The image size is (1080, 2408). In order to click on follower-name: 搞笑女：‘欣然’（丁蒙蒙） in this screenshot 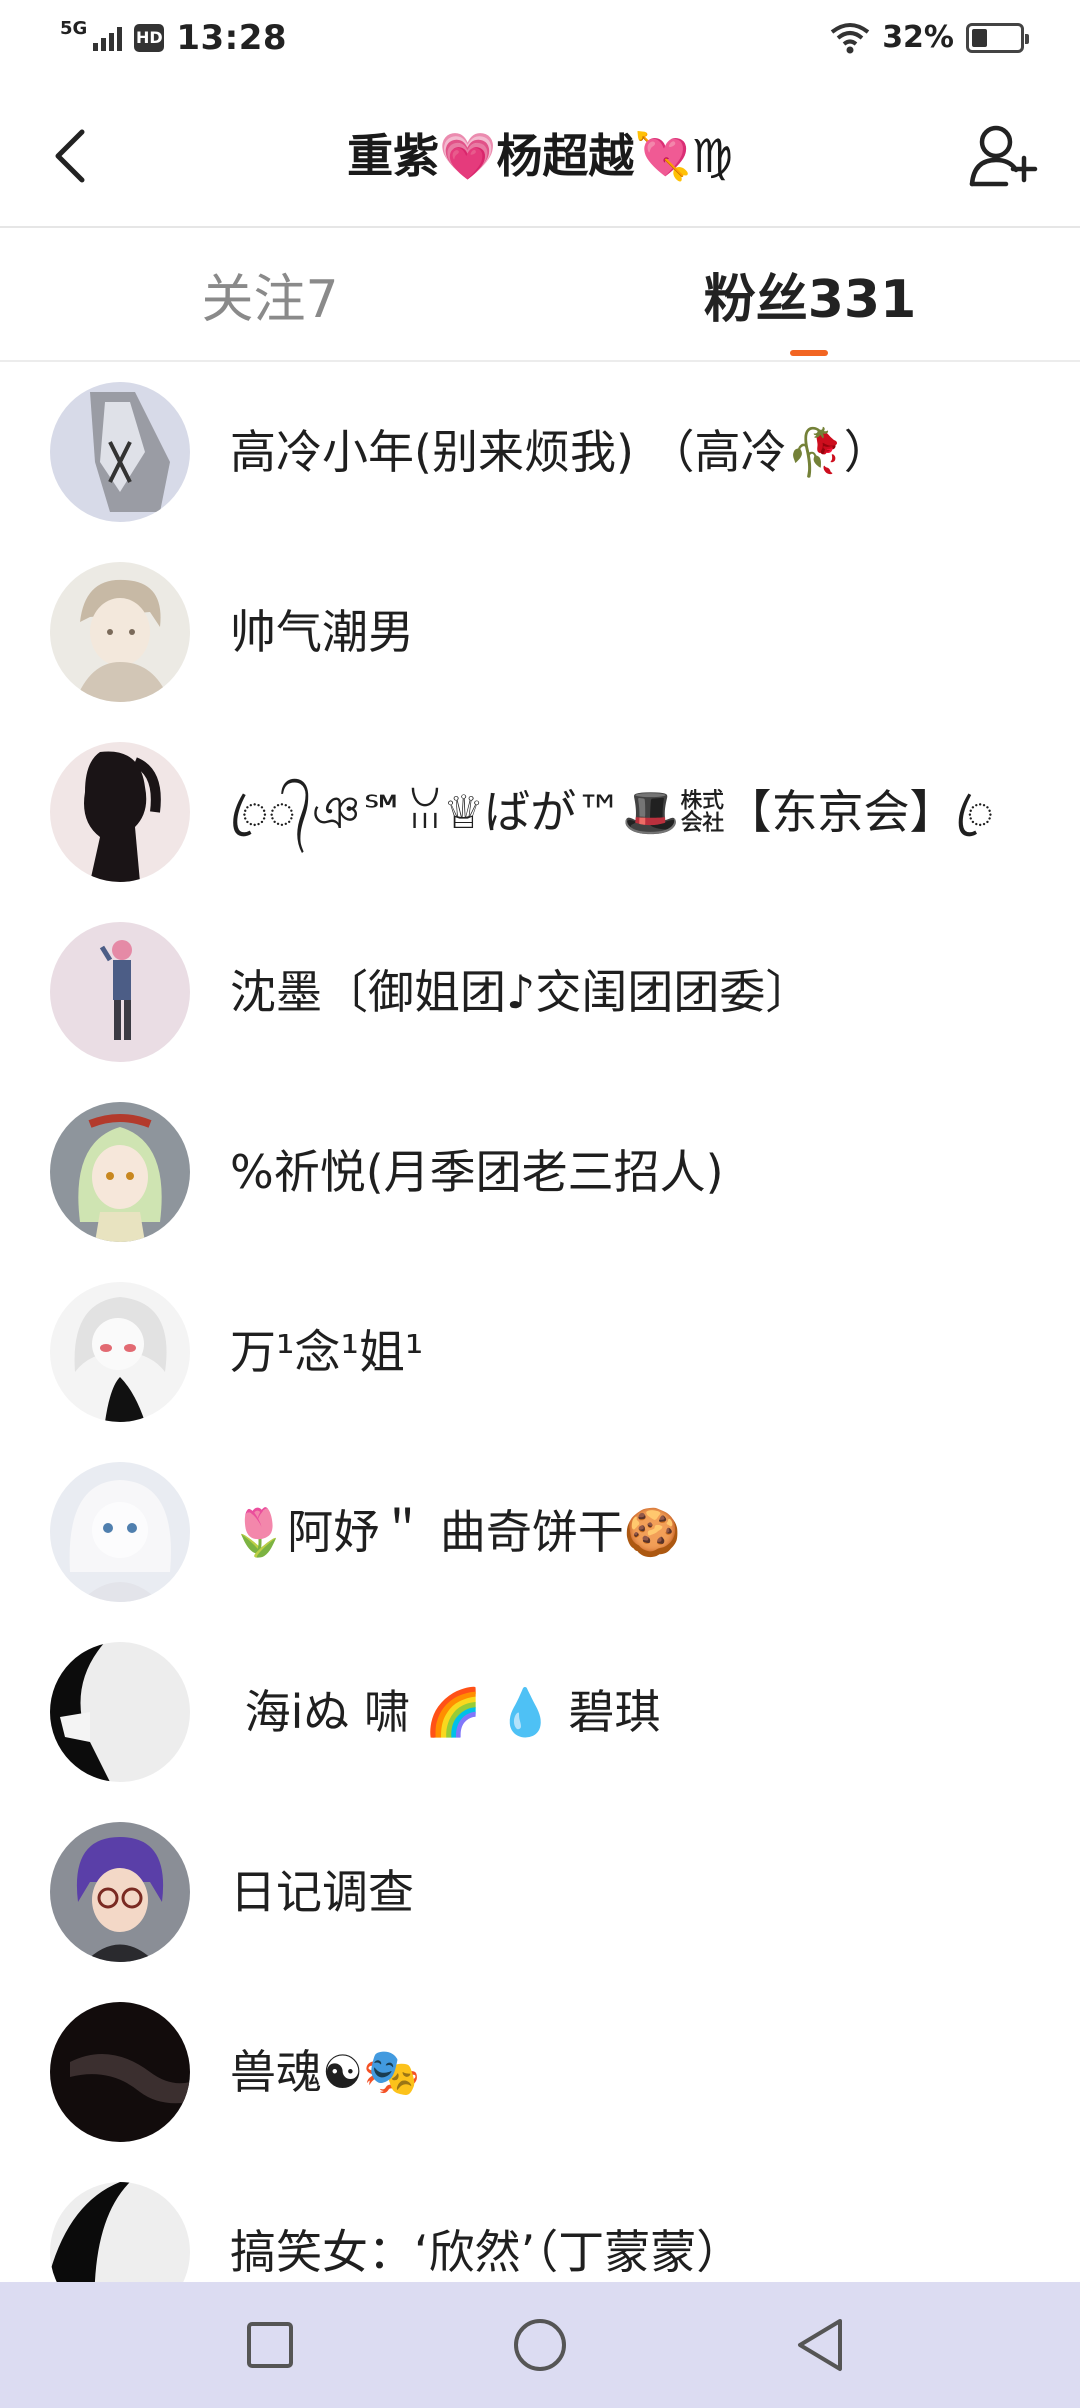, I will do `click(486, 2252)`.